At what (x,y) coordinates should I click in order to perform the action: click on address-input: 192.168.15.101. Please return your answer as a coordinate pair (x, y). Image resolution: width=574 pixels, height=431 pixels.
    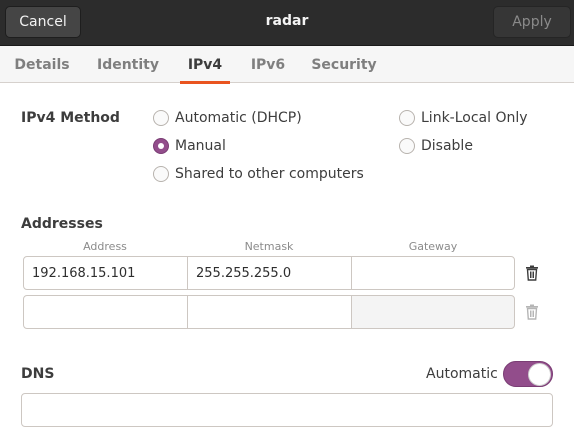
    Looking at the image, I should click on (105, 273).